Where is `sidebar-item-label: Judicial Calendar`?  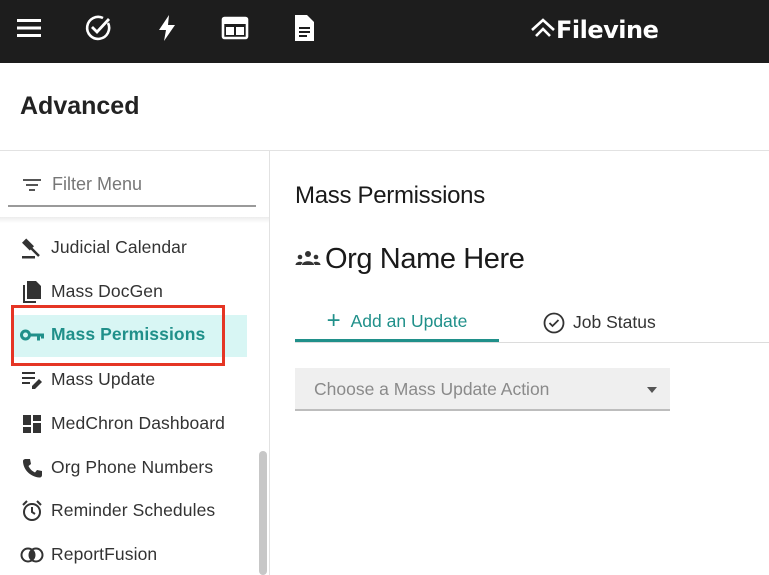
sidebar-item-label: Judicial Calendar is located at coordinates (119, 246).